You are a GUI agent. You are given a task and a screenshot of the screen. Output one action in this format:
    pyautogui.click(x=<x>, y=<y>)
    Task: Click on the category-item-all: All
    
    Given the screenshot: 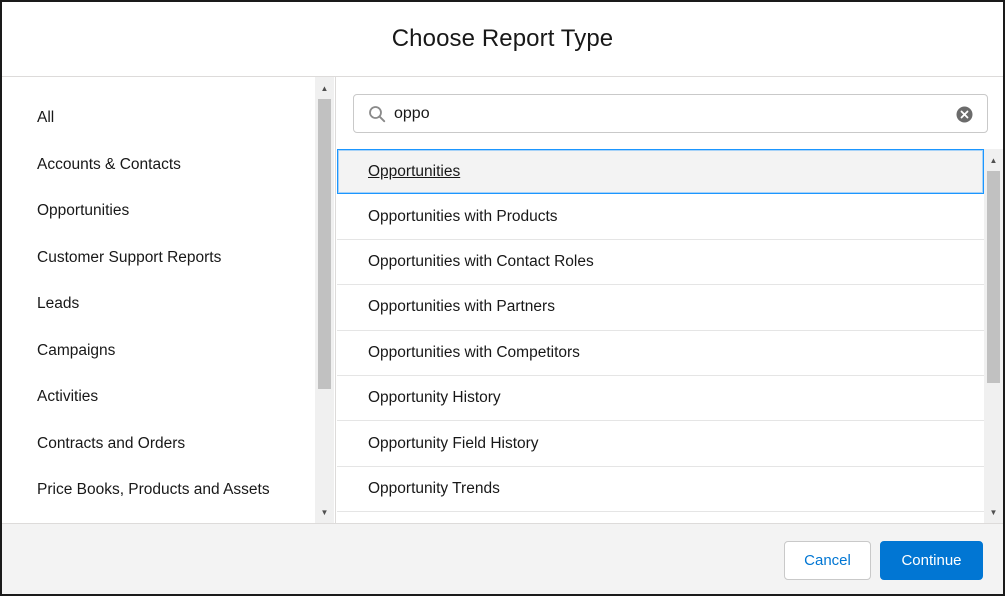 What is the action you would take?
    pyautogui.click(x=158, y=118)
    